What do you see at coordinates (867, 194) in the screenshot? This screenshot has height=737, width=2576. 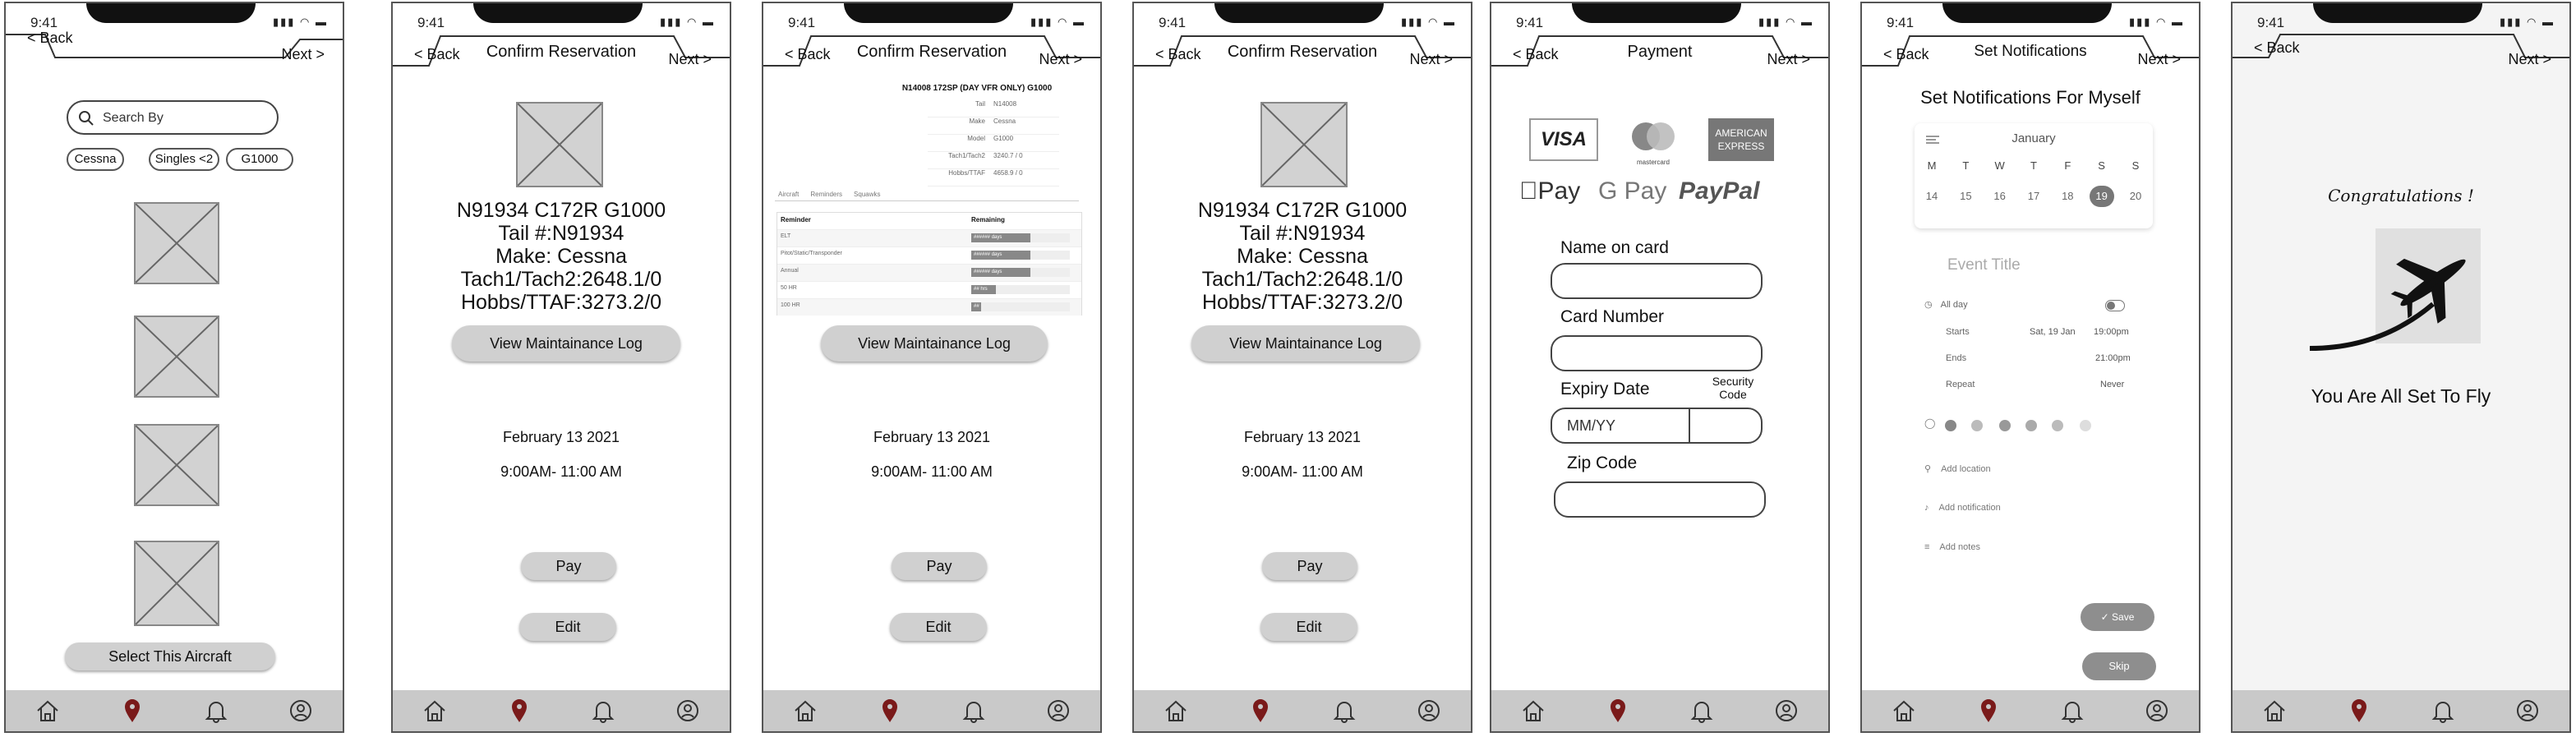 I see `log-tab: Squawks` at bounding box center [867, 194].